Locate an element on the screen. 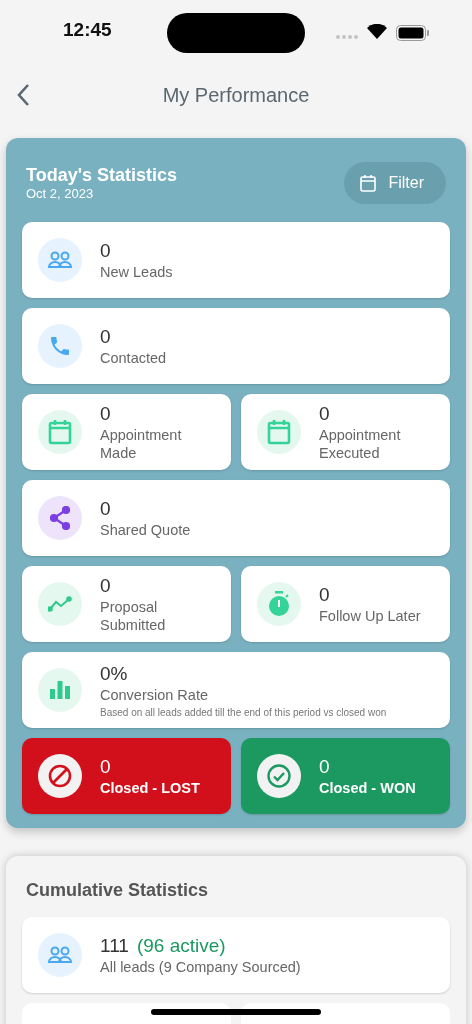 The width and height of the screenshot is (472, 1024). stat-label: Closed - LOST is located at coordinates (150, 788).